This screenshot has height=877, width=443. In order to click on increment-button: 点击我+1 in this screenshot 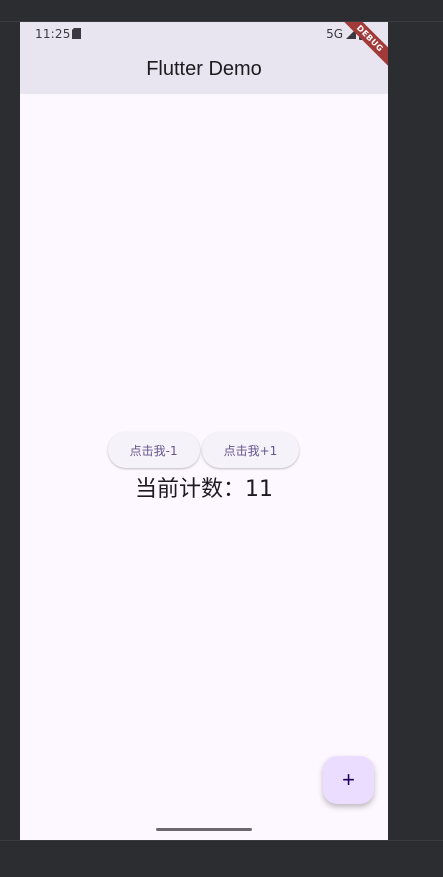, I will do `click(250, 450)`.